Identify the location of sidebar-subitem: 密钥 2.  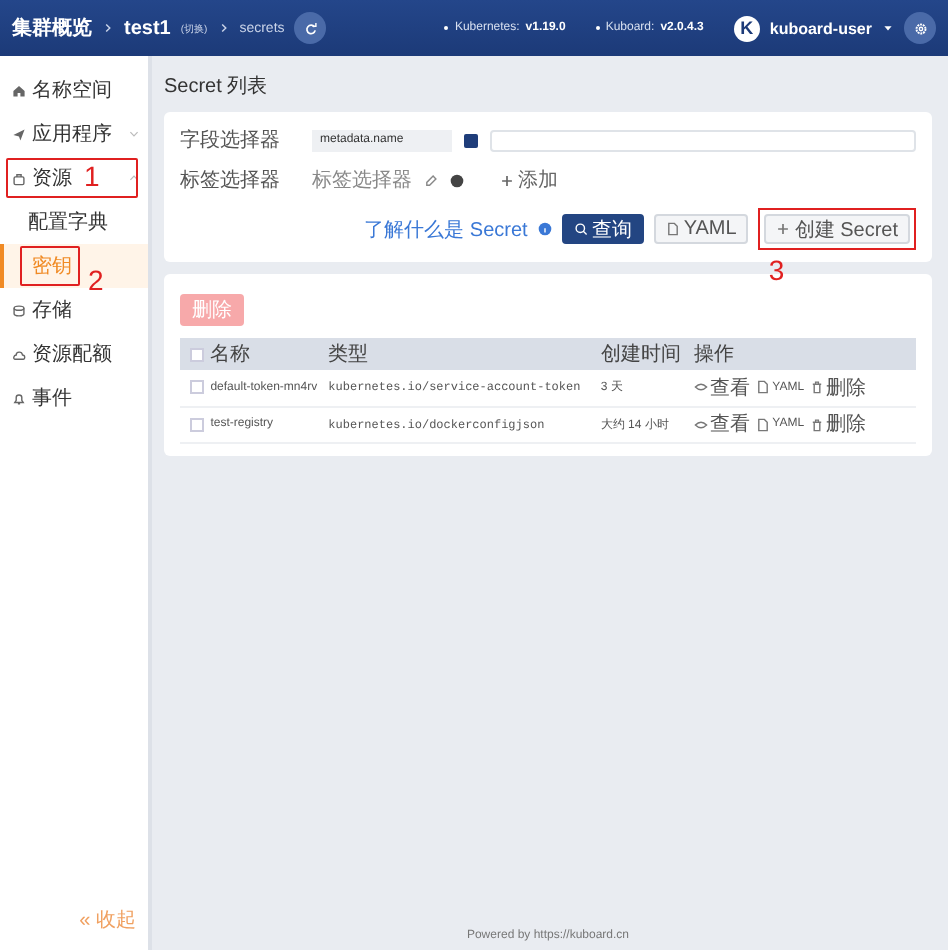
(74, 266).